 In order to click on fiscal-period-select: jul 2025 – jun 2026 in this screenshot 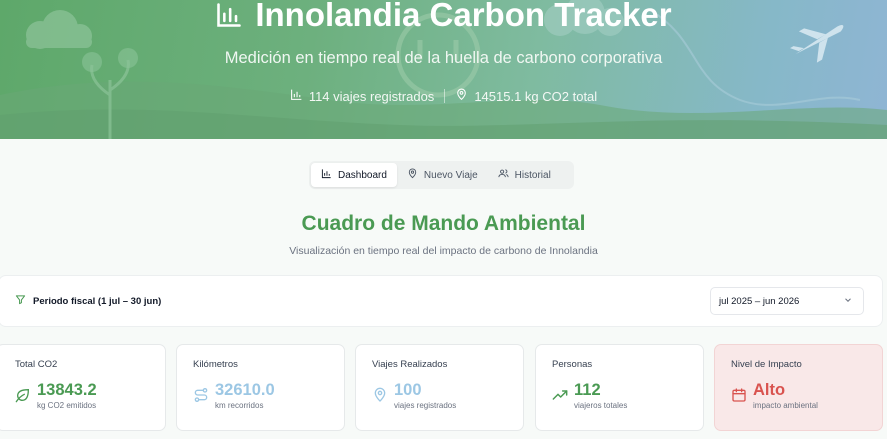, I will do `click(787, 301)`.